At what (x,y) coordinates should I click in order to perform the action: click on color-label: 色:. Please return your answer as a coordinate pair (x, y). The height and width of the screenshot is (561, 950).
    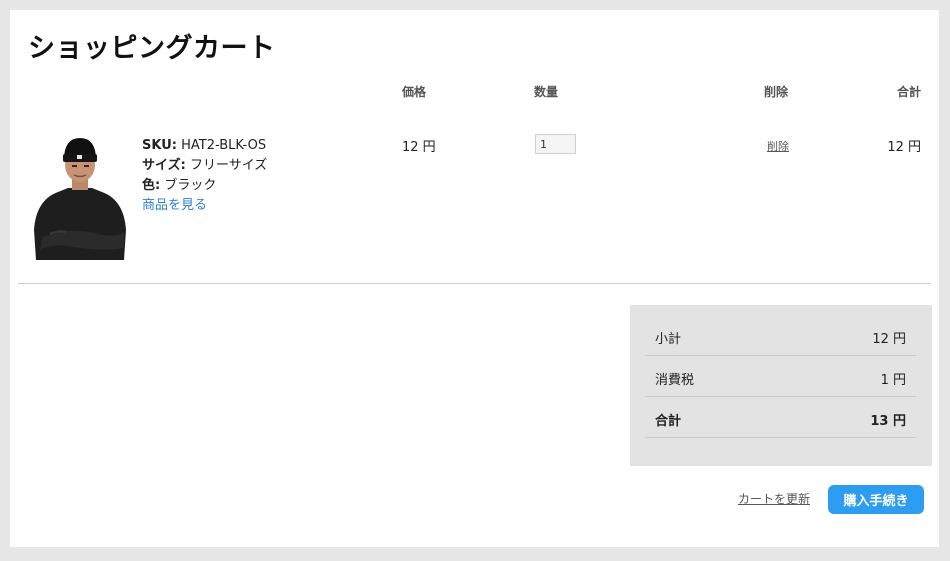
    Looking at the image, I should click on (151, 185).